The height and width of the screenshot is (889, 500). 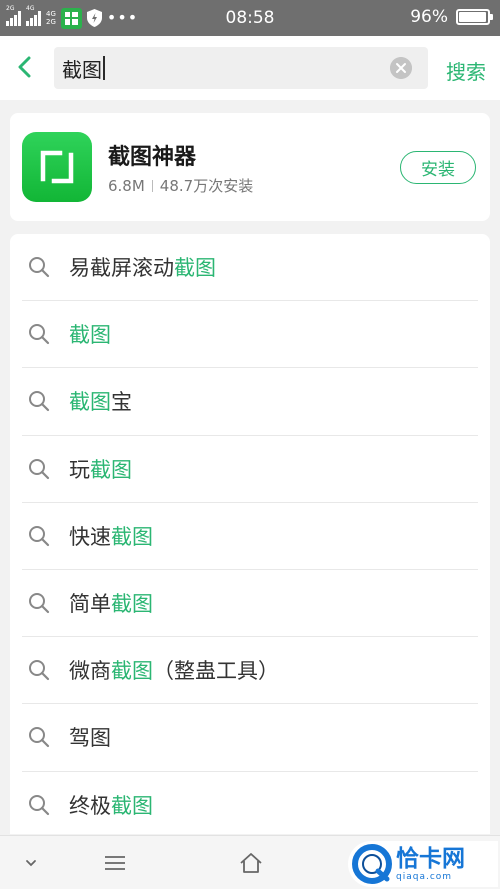 What do you see at coordinates (216, 671) in the screenshot?
I see `suggestion-suffix: （整蛊工具）` at bounding box center [216, 671].